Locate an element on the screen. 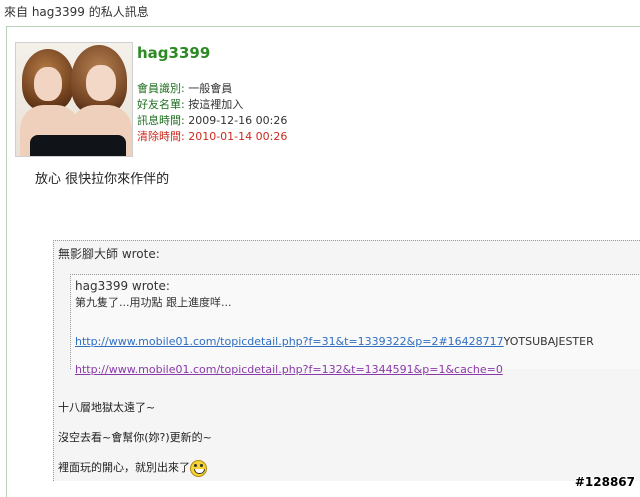  friend-list-row: 好友名單: 按這裡加入 is located at coordinates (190, 104).